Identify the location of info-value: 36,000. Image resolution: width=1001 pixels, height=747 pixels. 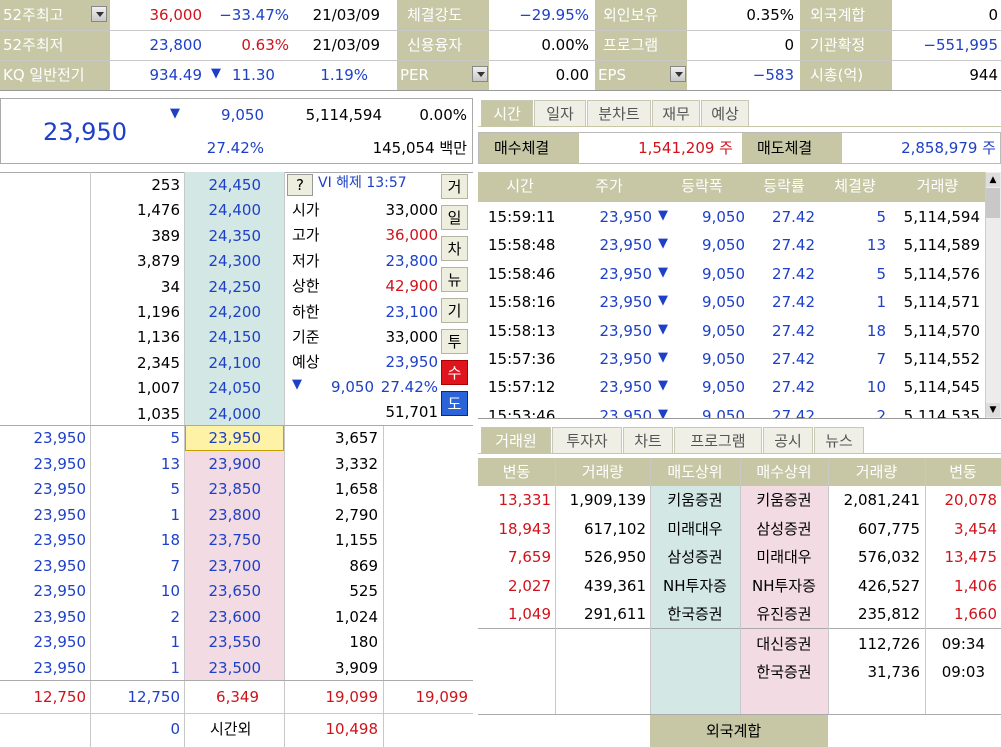
(412, 235).